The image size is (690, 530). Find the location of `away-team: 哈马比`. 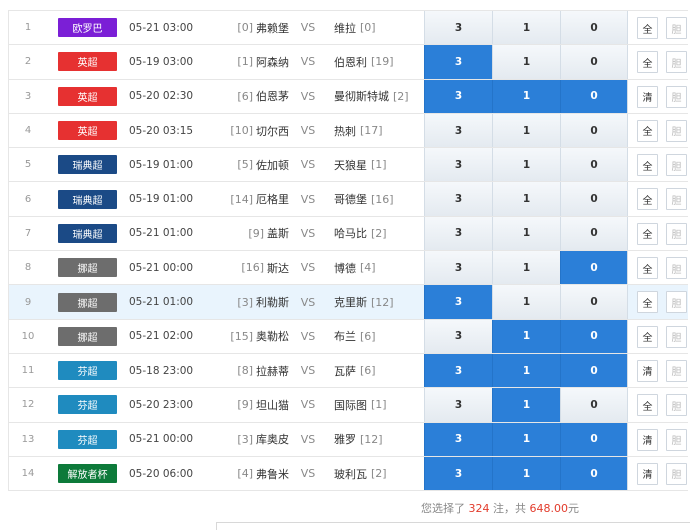

away-team: 哈马比 is located at coordinates (350, 233).